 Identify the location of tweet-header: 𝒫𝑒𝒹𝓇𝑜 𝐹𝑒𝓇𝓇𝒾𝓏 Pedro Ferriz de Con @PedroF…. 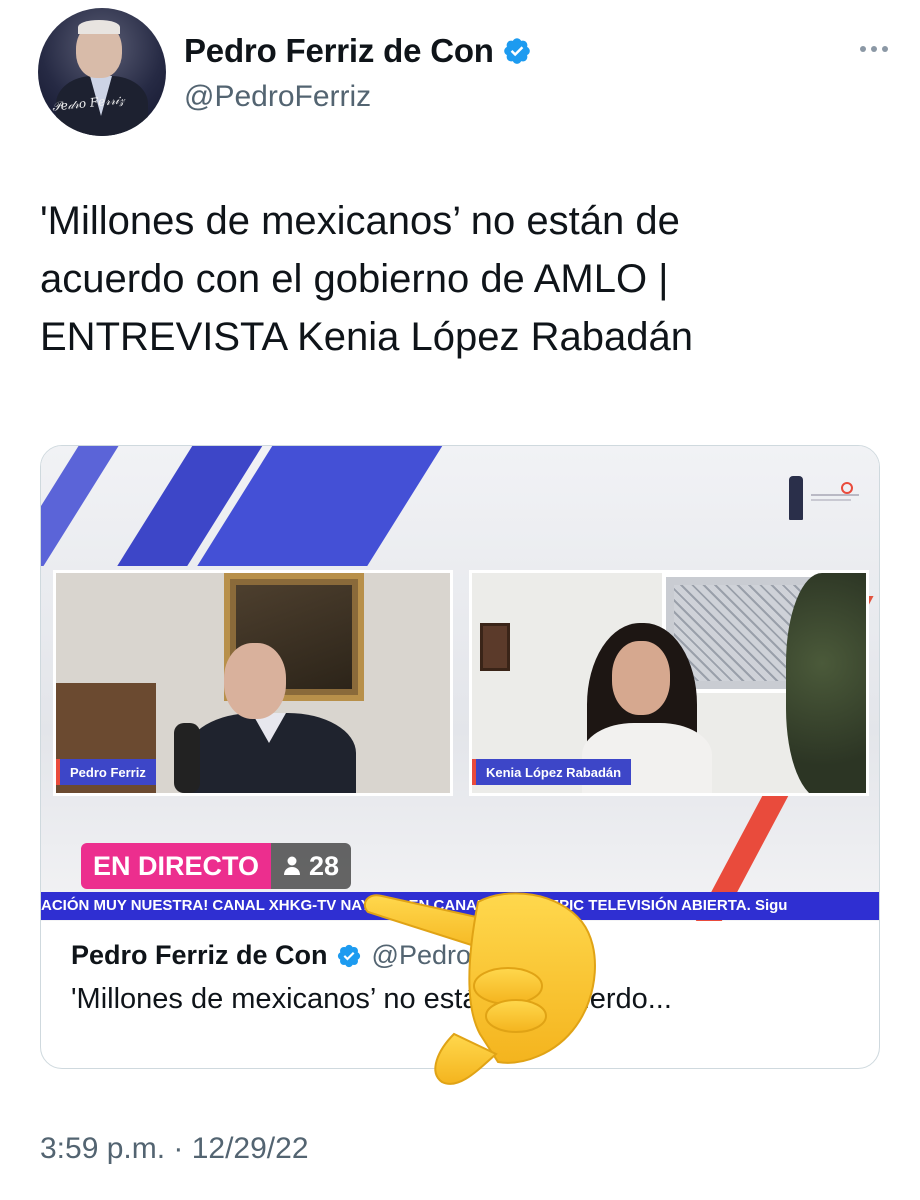
(463, 73).